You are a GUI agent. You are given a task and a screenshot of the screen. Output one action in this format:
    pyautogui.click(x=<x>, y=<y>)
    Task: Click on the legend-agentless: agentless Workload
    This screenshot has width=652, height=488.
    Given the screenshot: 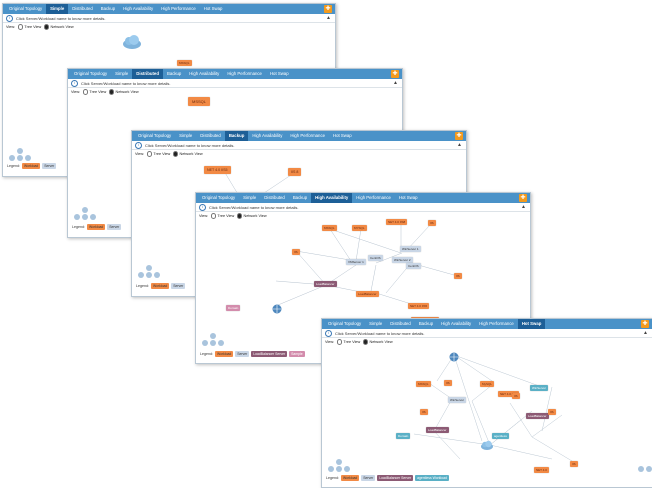 What is the action you would take?
    pyautogui.click(x=432, y=478)
    